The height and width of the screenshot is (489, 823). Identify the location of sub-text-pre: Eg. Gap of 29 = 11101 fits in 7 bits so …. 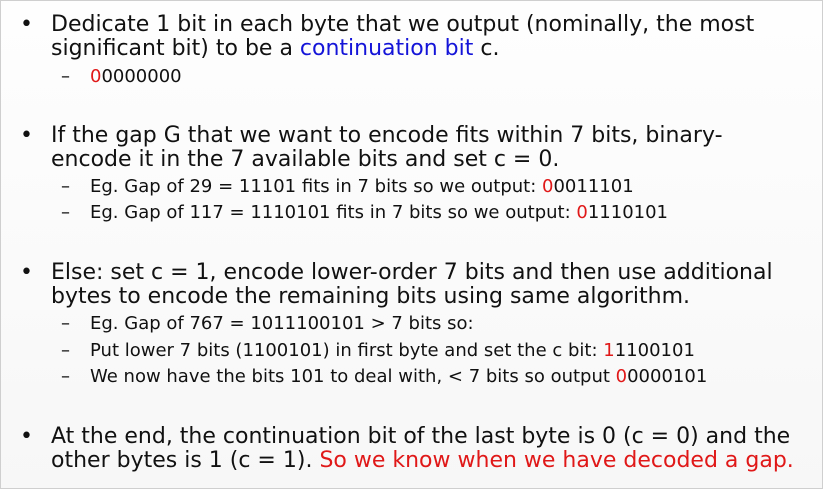
(316, 186).